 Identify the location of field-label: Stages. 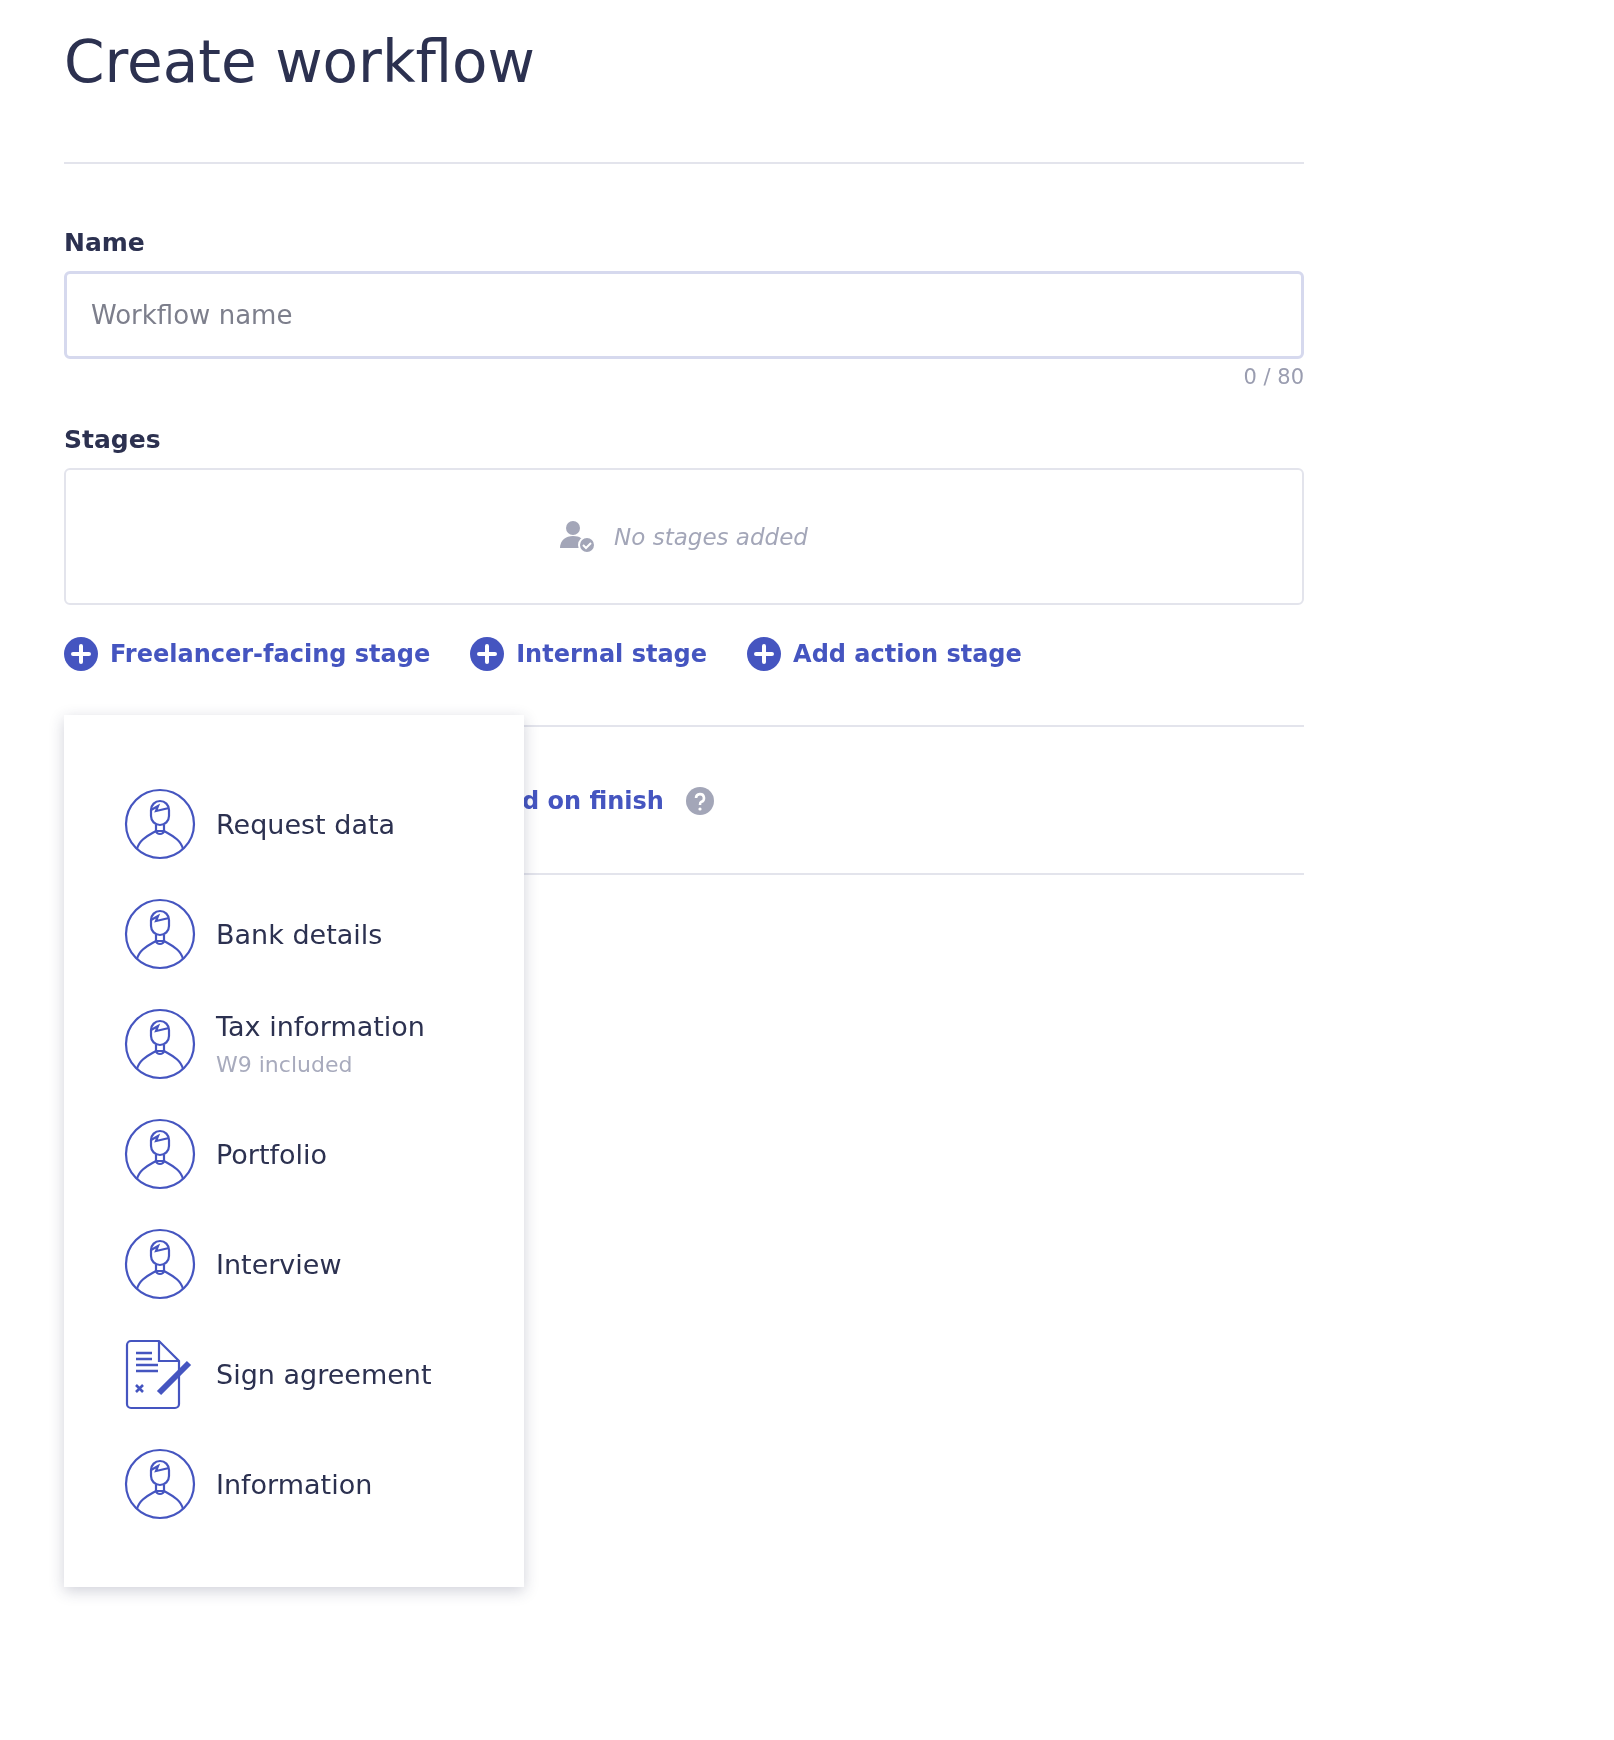
(113, 439).